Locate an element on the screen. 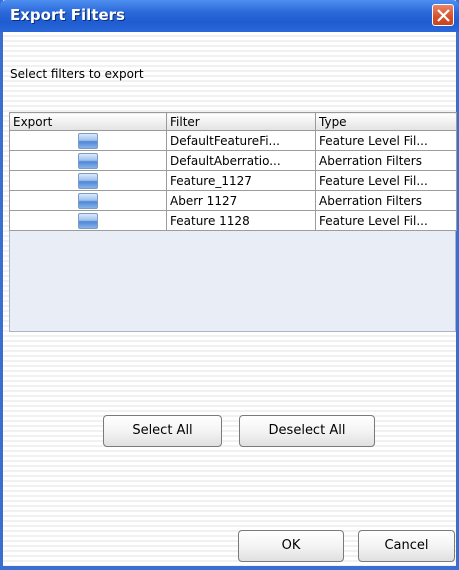  instruction-label: Select filters to export is located at coordinates (77, 74).